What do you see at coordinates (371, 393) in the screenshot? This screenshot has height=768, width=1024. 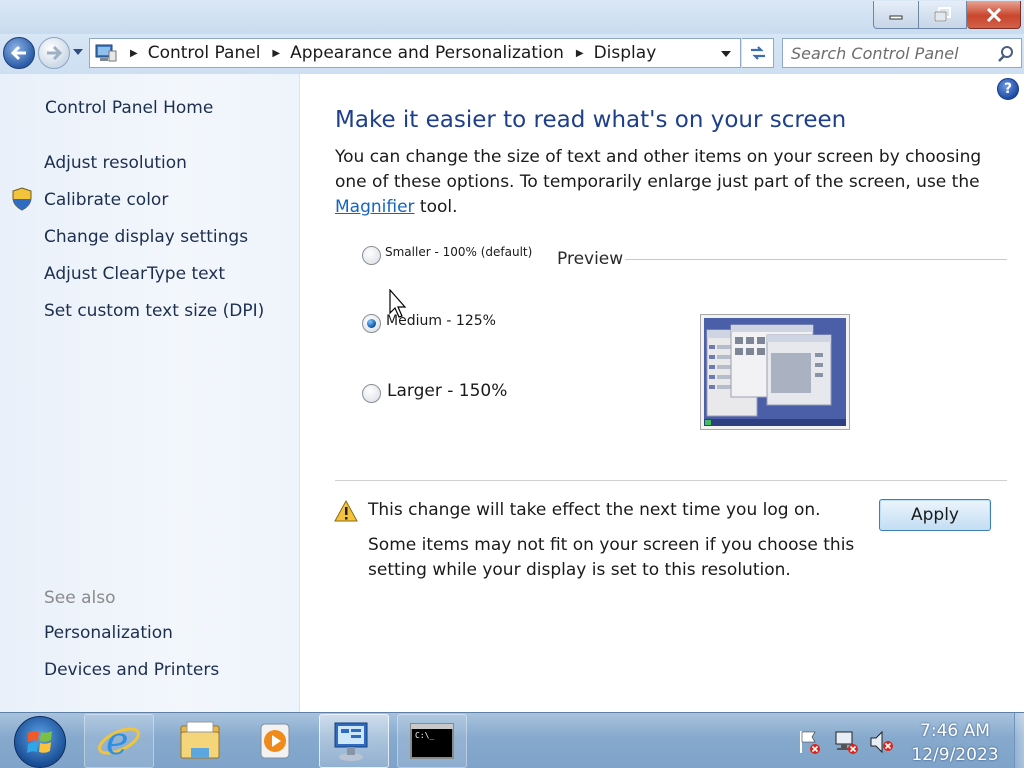 I see `larger-radio` at bounding box center [371, 393].